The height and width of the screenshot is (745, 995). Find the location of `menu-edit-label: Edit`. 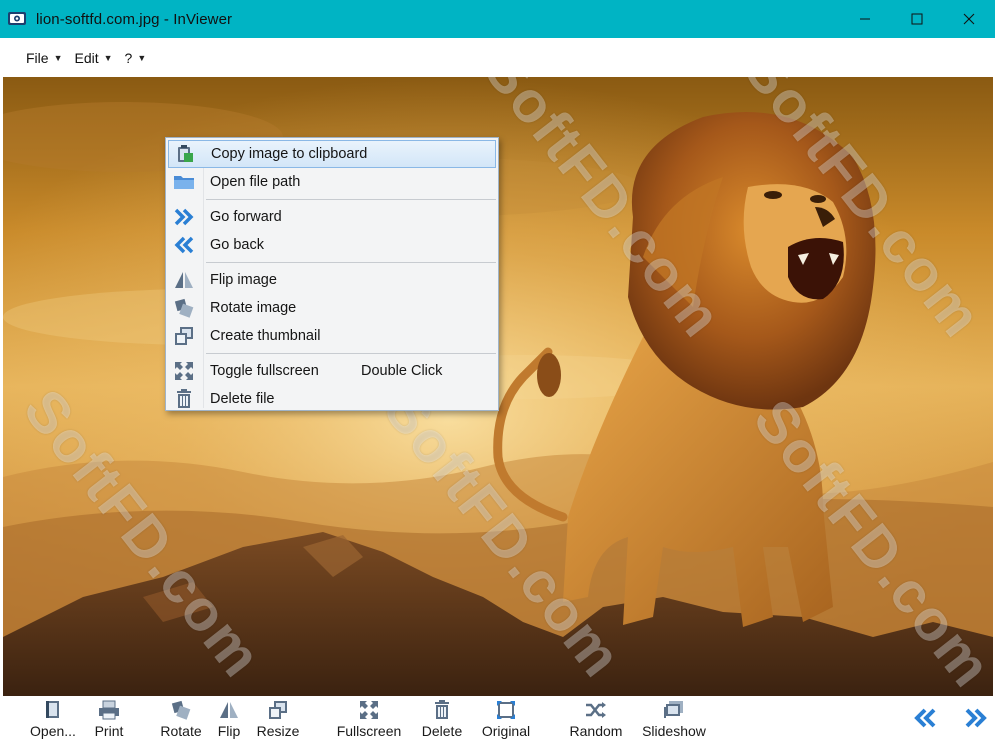

menu-edit-label: Edit is located at coordinates (86, 57).